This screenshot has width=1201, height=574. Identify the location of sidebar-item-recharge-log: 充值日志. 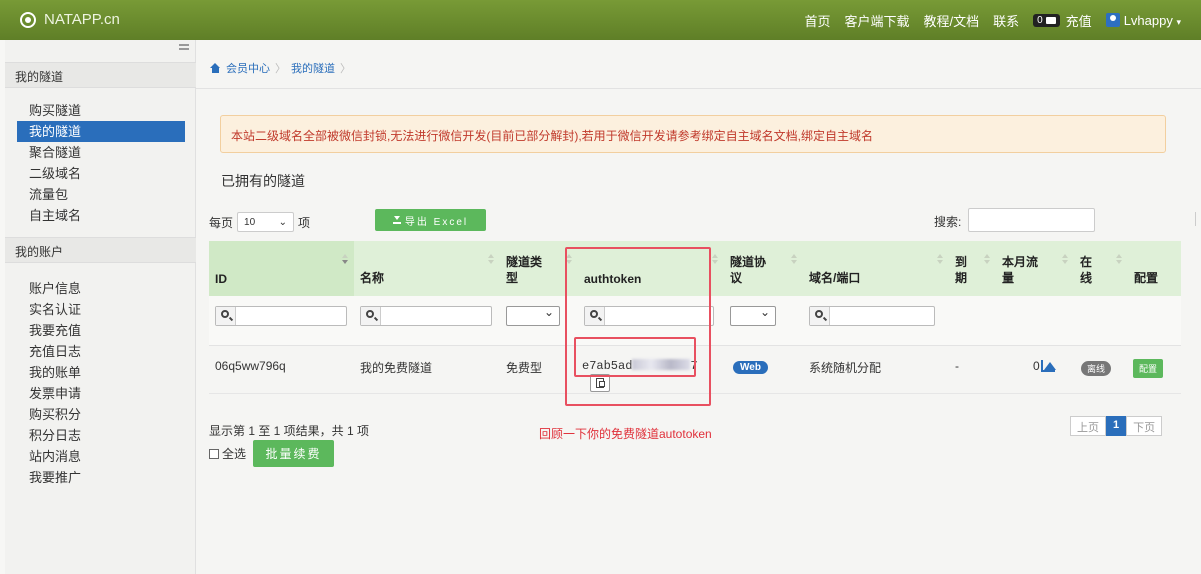
(101, 351).